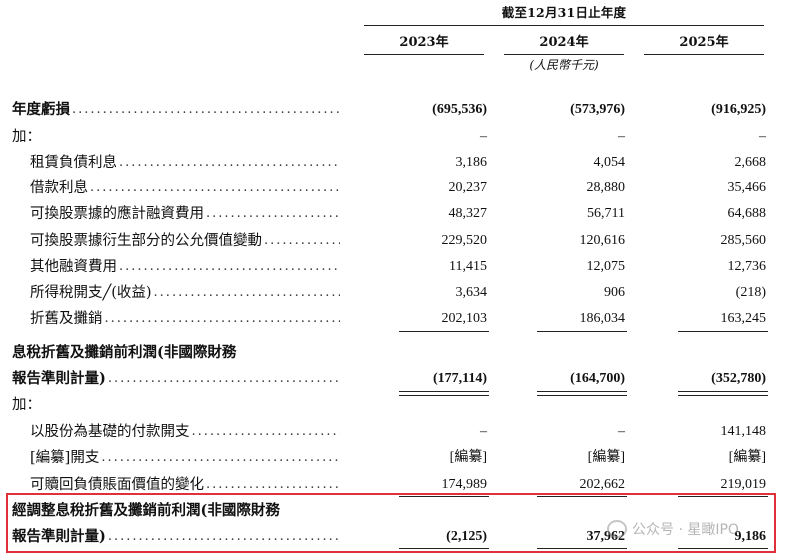 The image size is (799, 560). What do you see at coordinates (602, 318) in the screenshot?
I see `cell-value-2: 186,034` at bounding box center [602, 318].